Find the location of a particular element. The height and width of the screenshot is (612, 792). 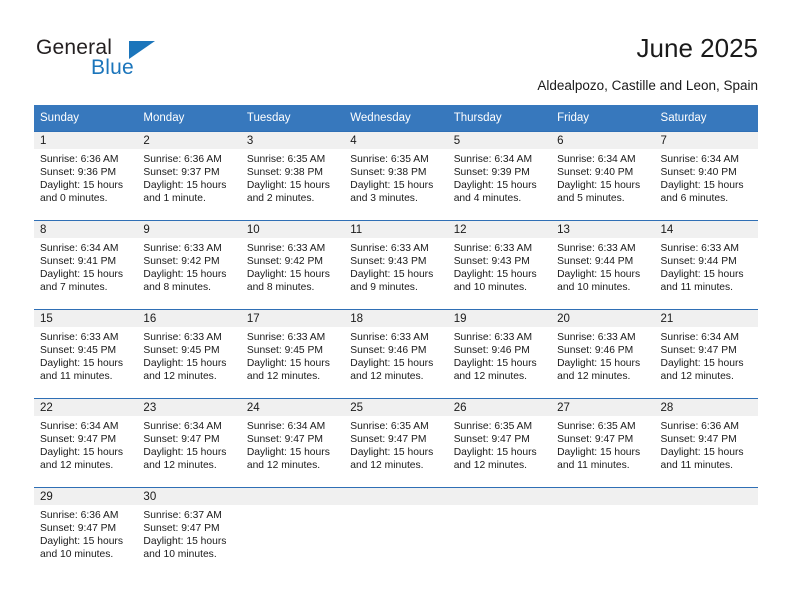

day-number: 26 is located at coordinates (499, 407).